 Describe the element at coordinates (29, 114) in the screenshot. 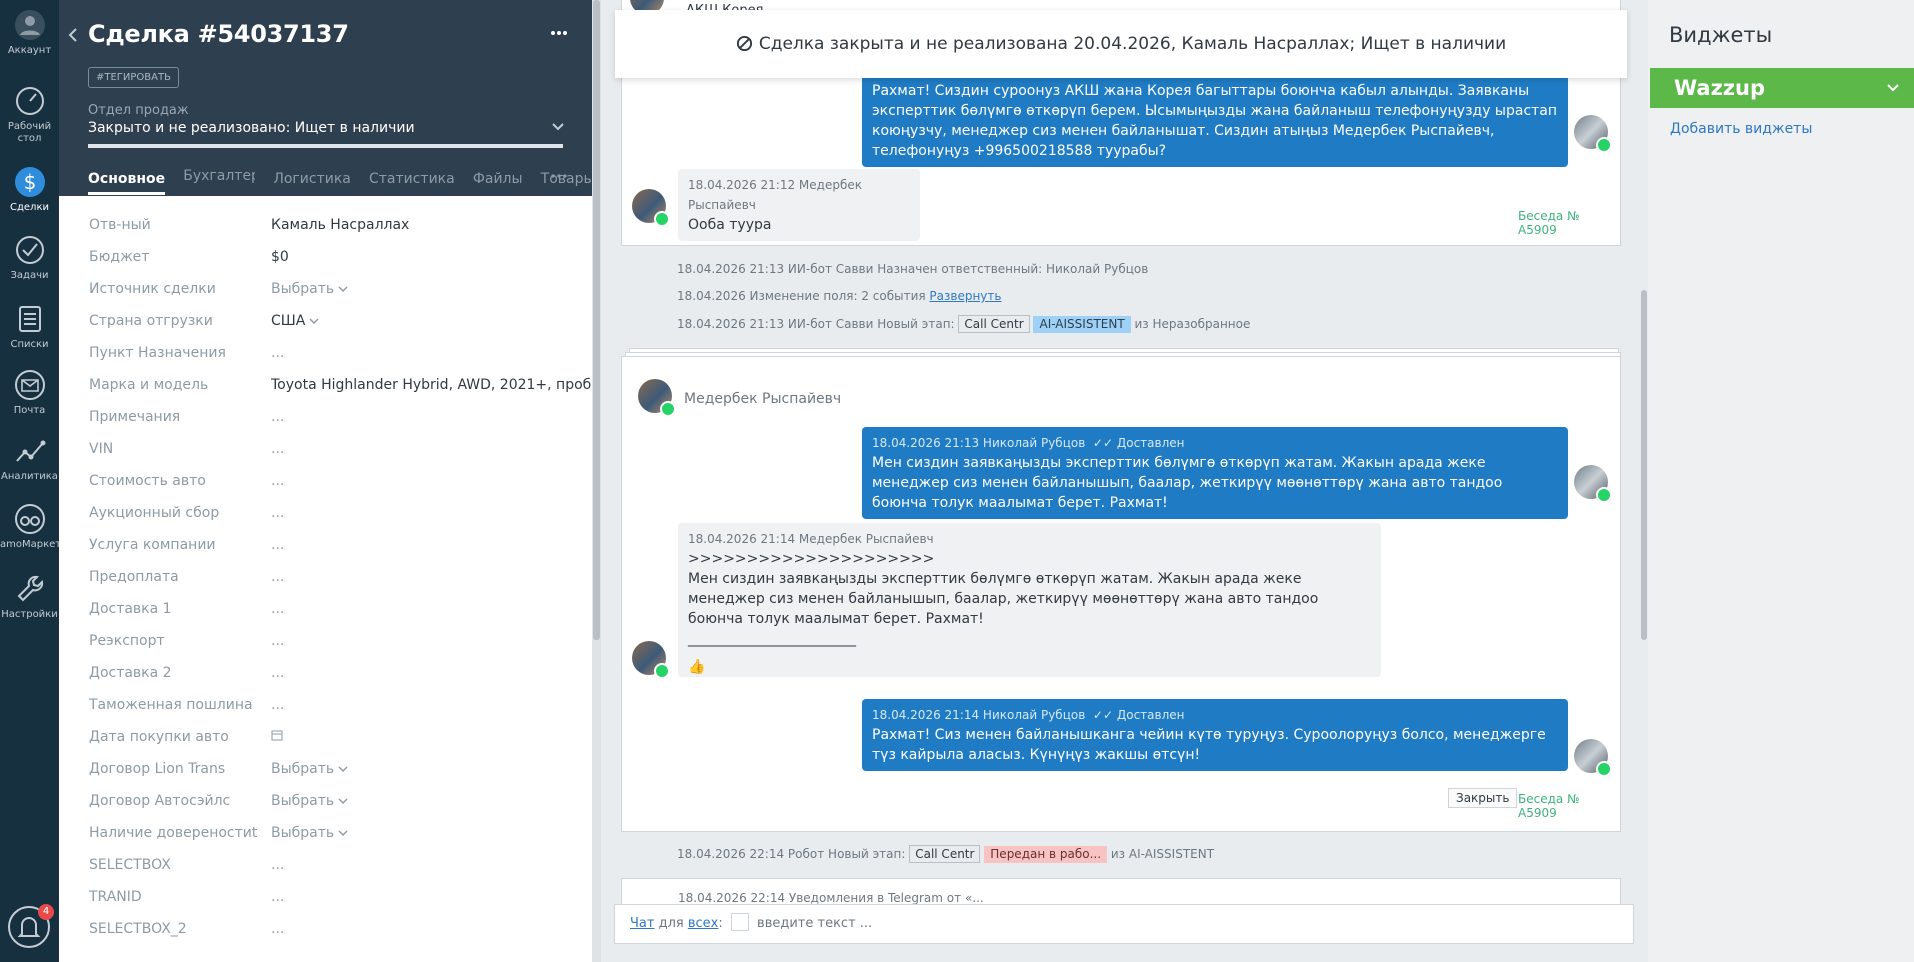

I see `nav-dashboard: Рабочий стол` at that location.